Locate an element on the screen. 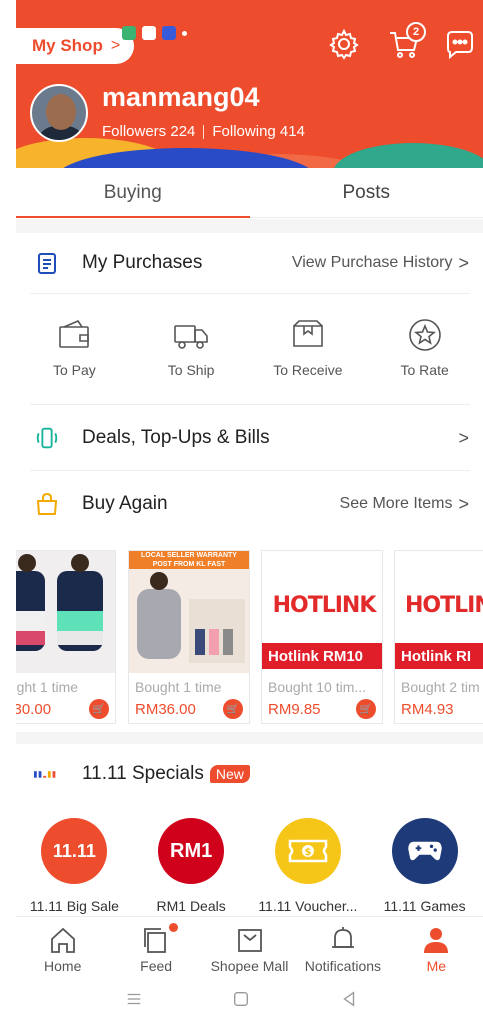 The image size is (483, 1019). home-icon is located at coordinates (62, 940).